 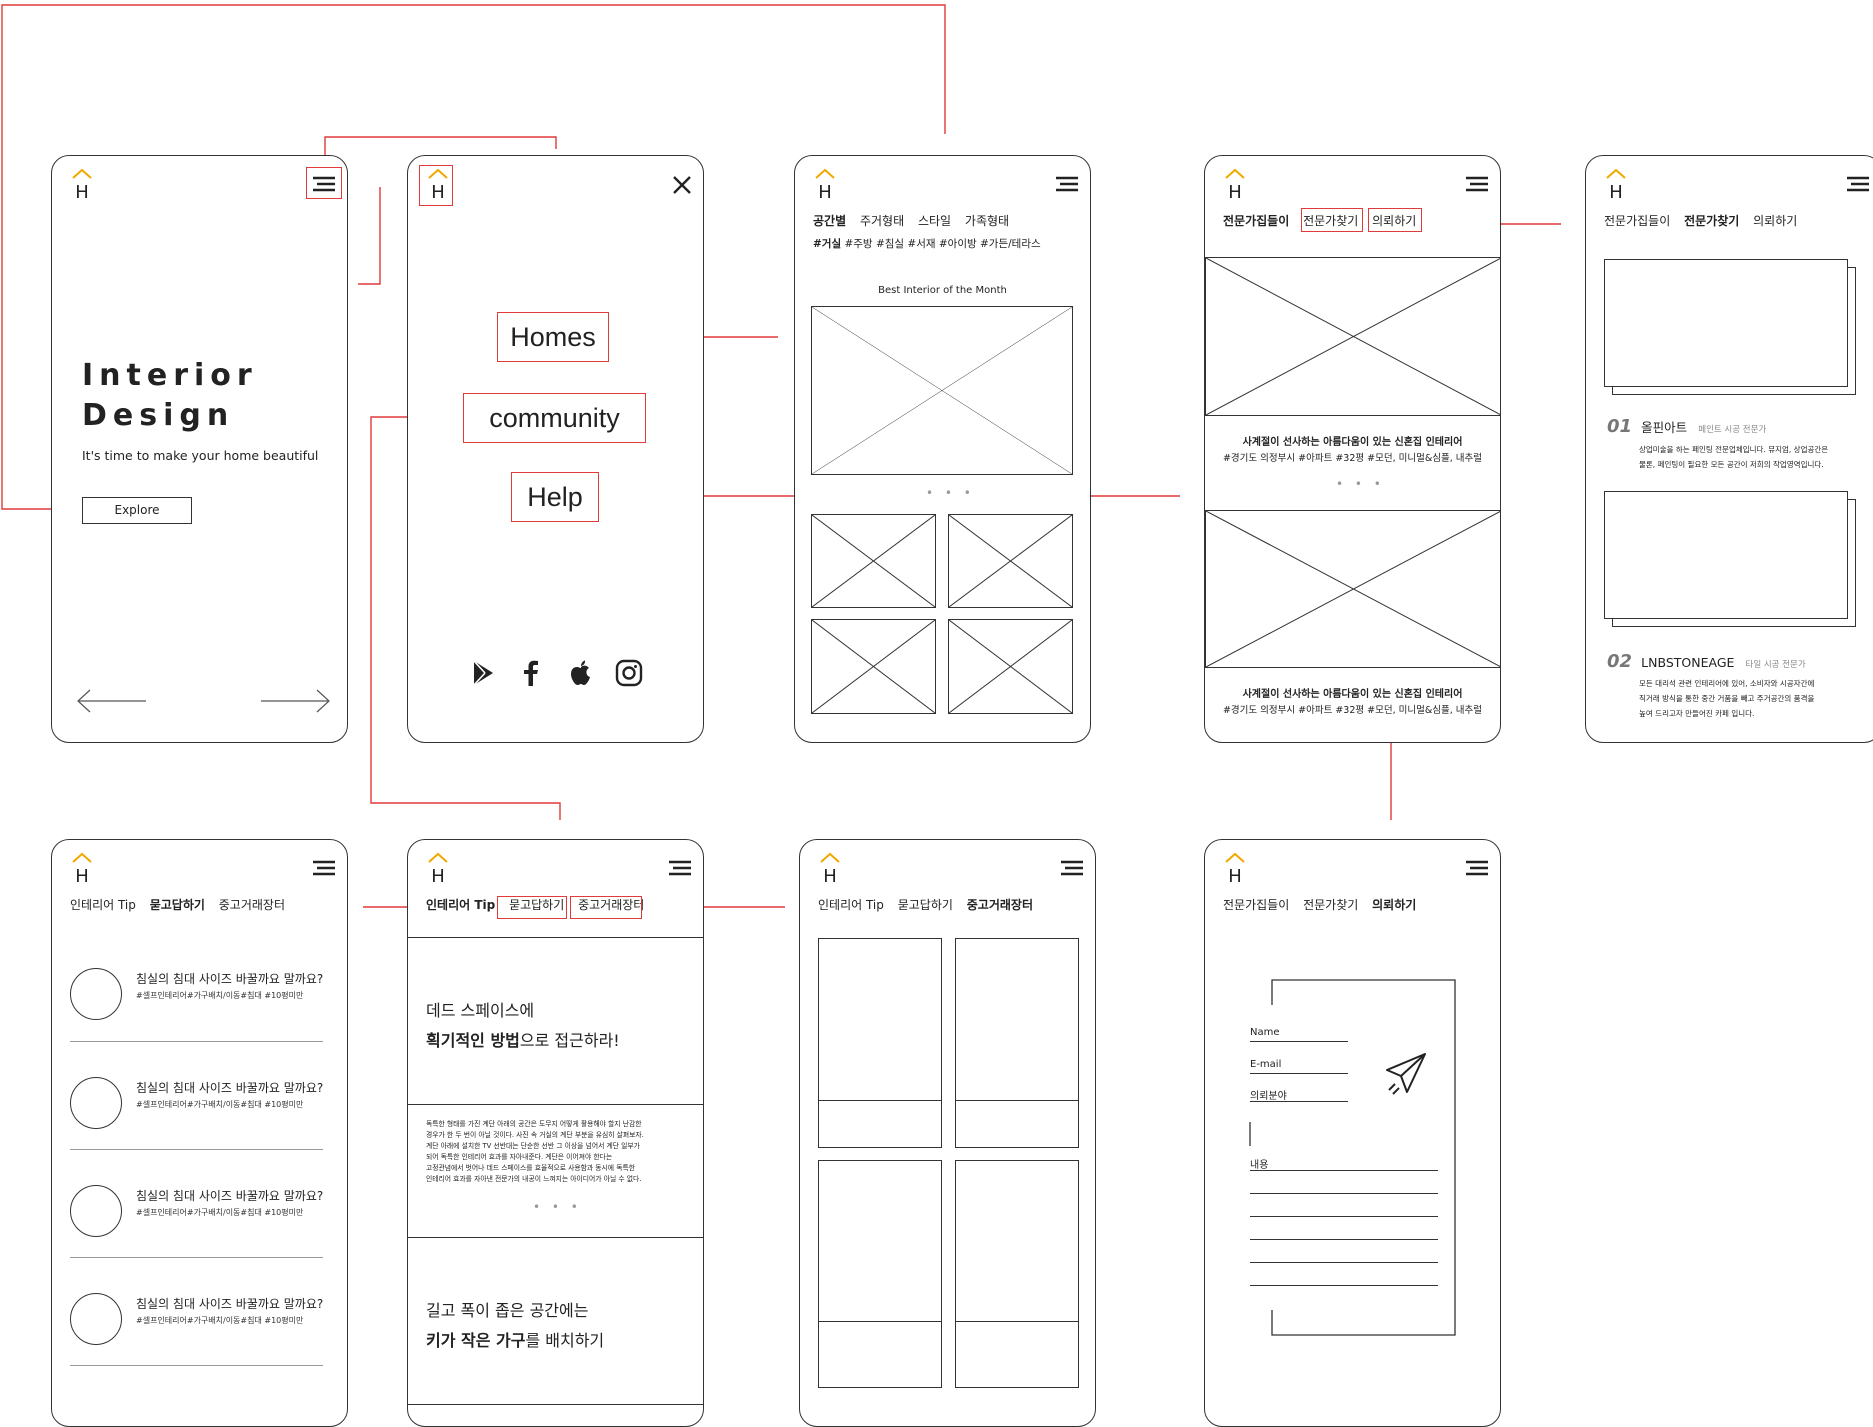 What do you see at coordinates (483, 673) in the screenshot?
I see `google-play-icon` at bounding box center [483, 673].